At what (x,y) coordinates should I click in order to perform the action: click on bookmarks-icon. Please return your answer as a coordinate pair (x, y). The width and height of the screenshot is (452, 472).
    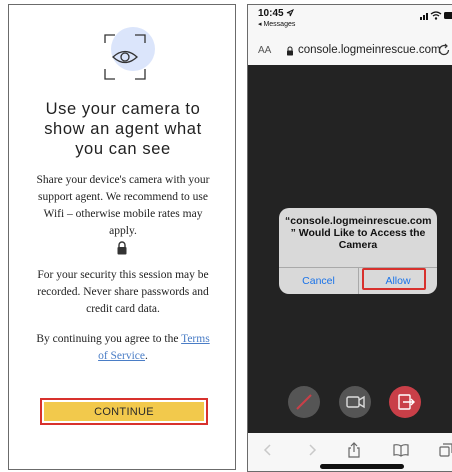
    Looking at the image, I should click on (401, 450).